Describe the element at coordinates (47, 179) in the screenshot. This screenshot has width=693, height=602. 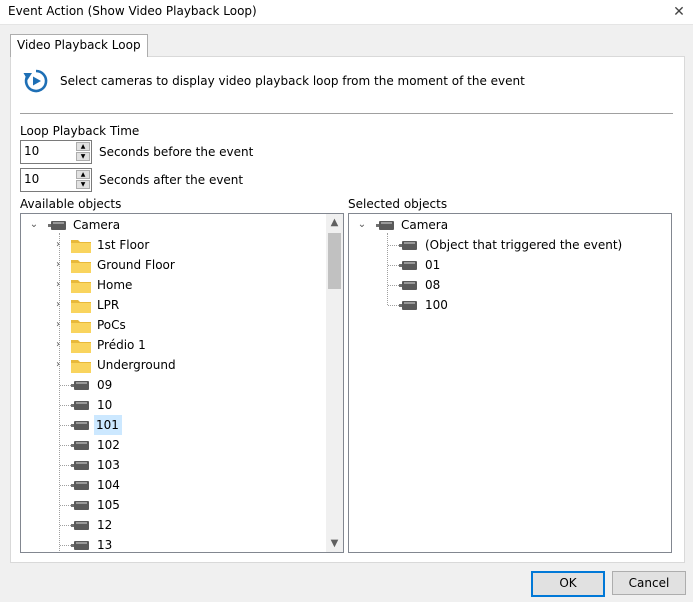
I see `seconds-after-input` at that location.